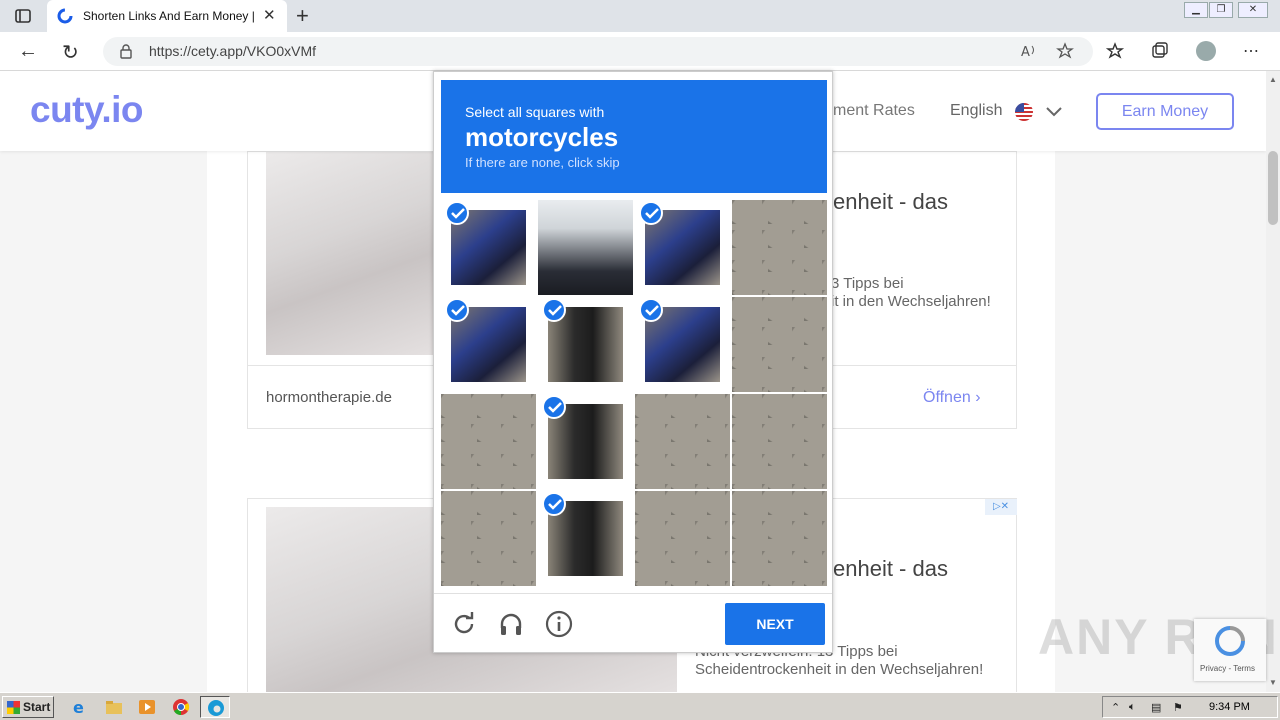 This screenshot has width=1280, height=720. Describe the element at coordinates (1230, 641) in the screenshot. I see `recaptcha-logo-icon` at that location.